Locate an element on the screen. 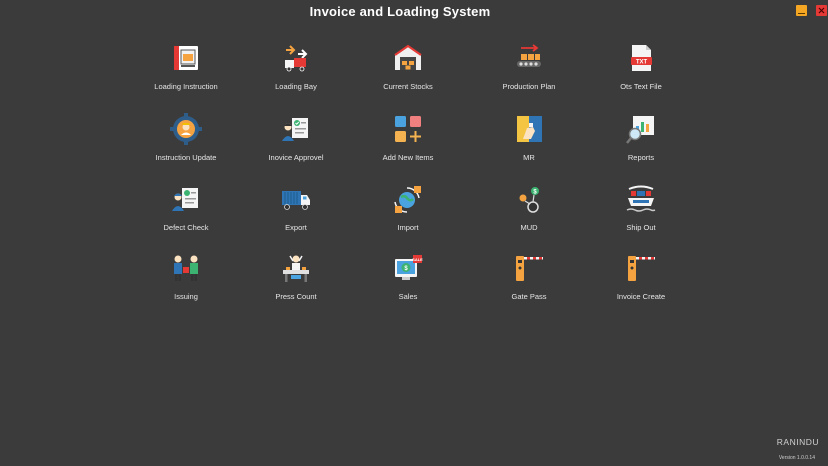 The height and width of the screenshot is (466, 828). menu-item-label: Invoice Create is located at coordinates (641, 296).